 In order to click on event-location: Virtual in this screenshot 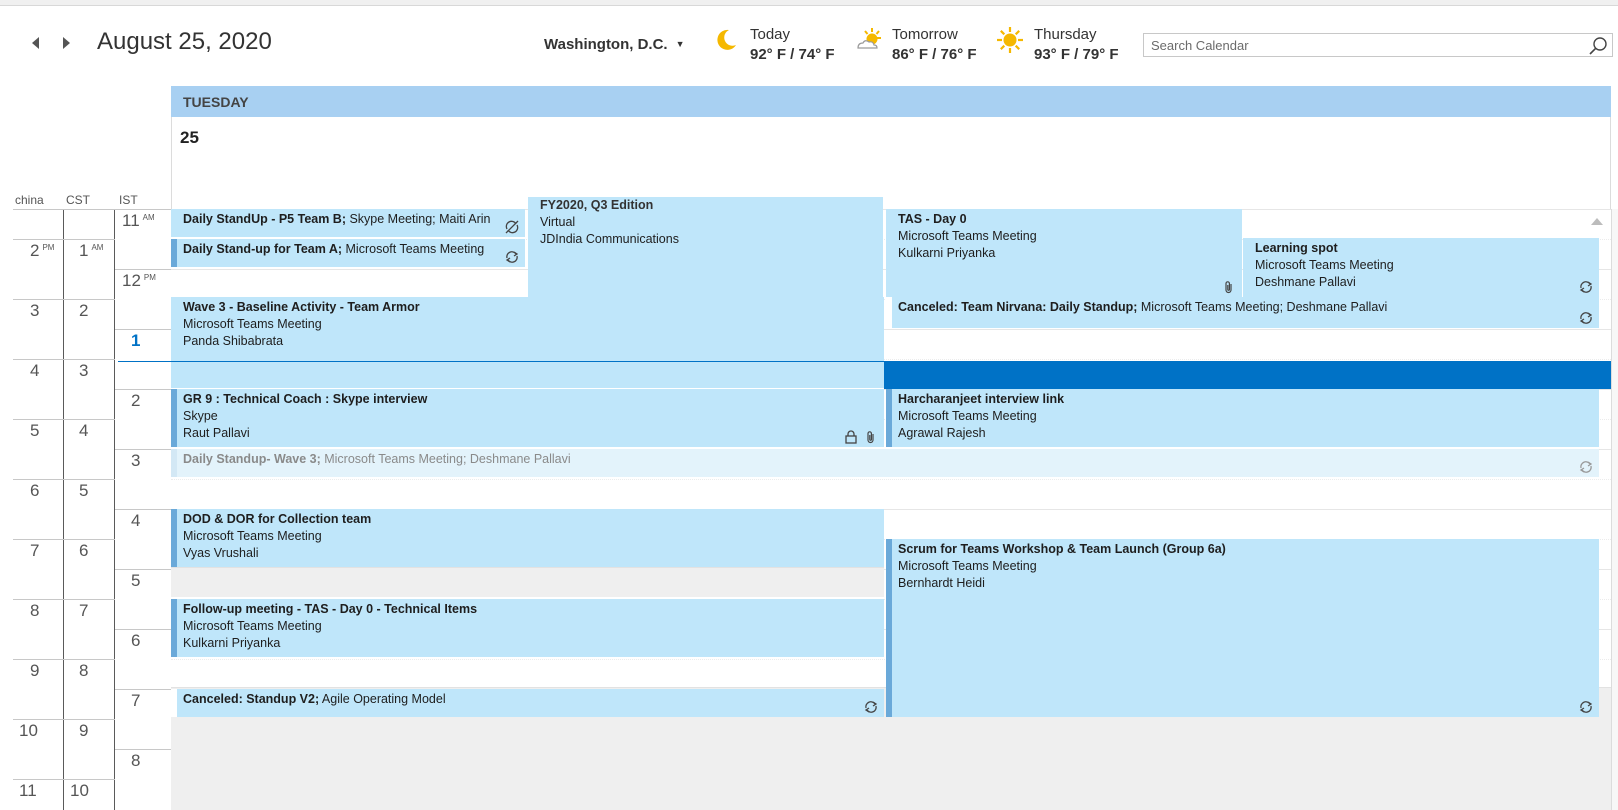, I will do `click(558, 222)`.